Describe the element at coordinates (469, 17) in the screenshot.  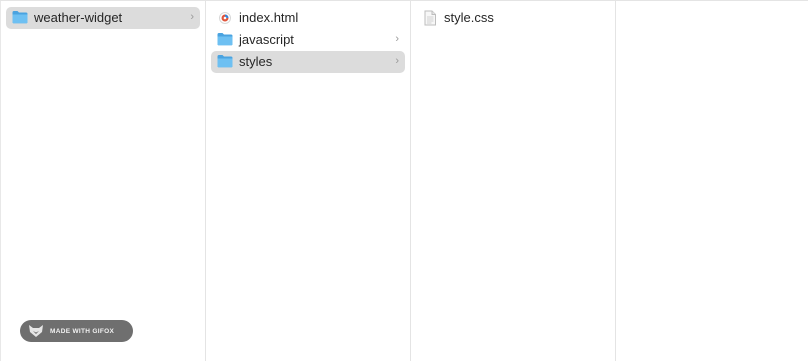
I see `file-name: style.css` at that location.